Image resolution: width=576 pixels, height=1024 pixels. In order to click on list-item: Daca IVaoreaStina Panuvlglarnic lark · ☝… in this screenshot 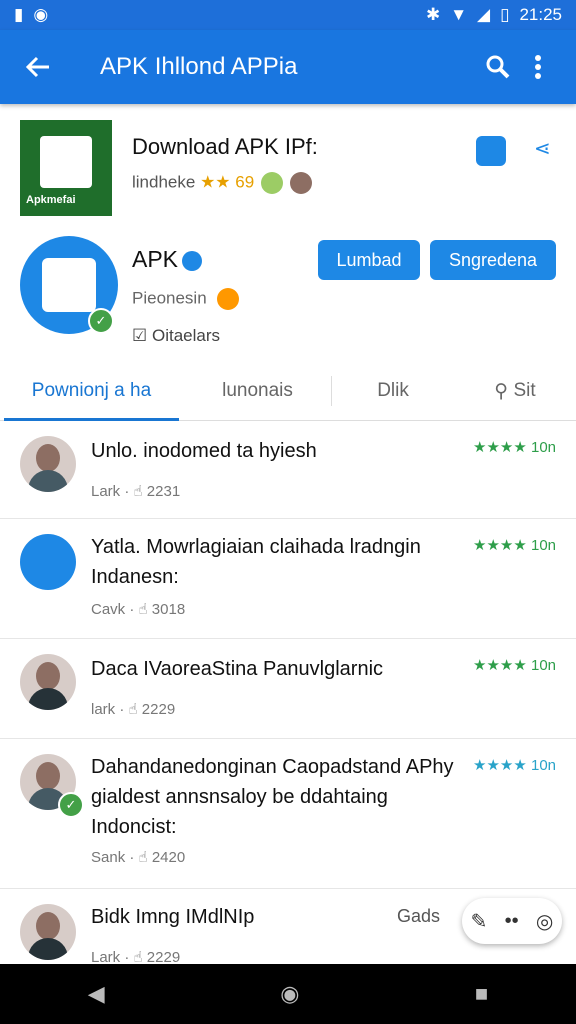, I will do `click(288, 688)`.